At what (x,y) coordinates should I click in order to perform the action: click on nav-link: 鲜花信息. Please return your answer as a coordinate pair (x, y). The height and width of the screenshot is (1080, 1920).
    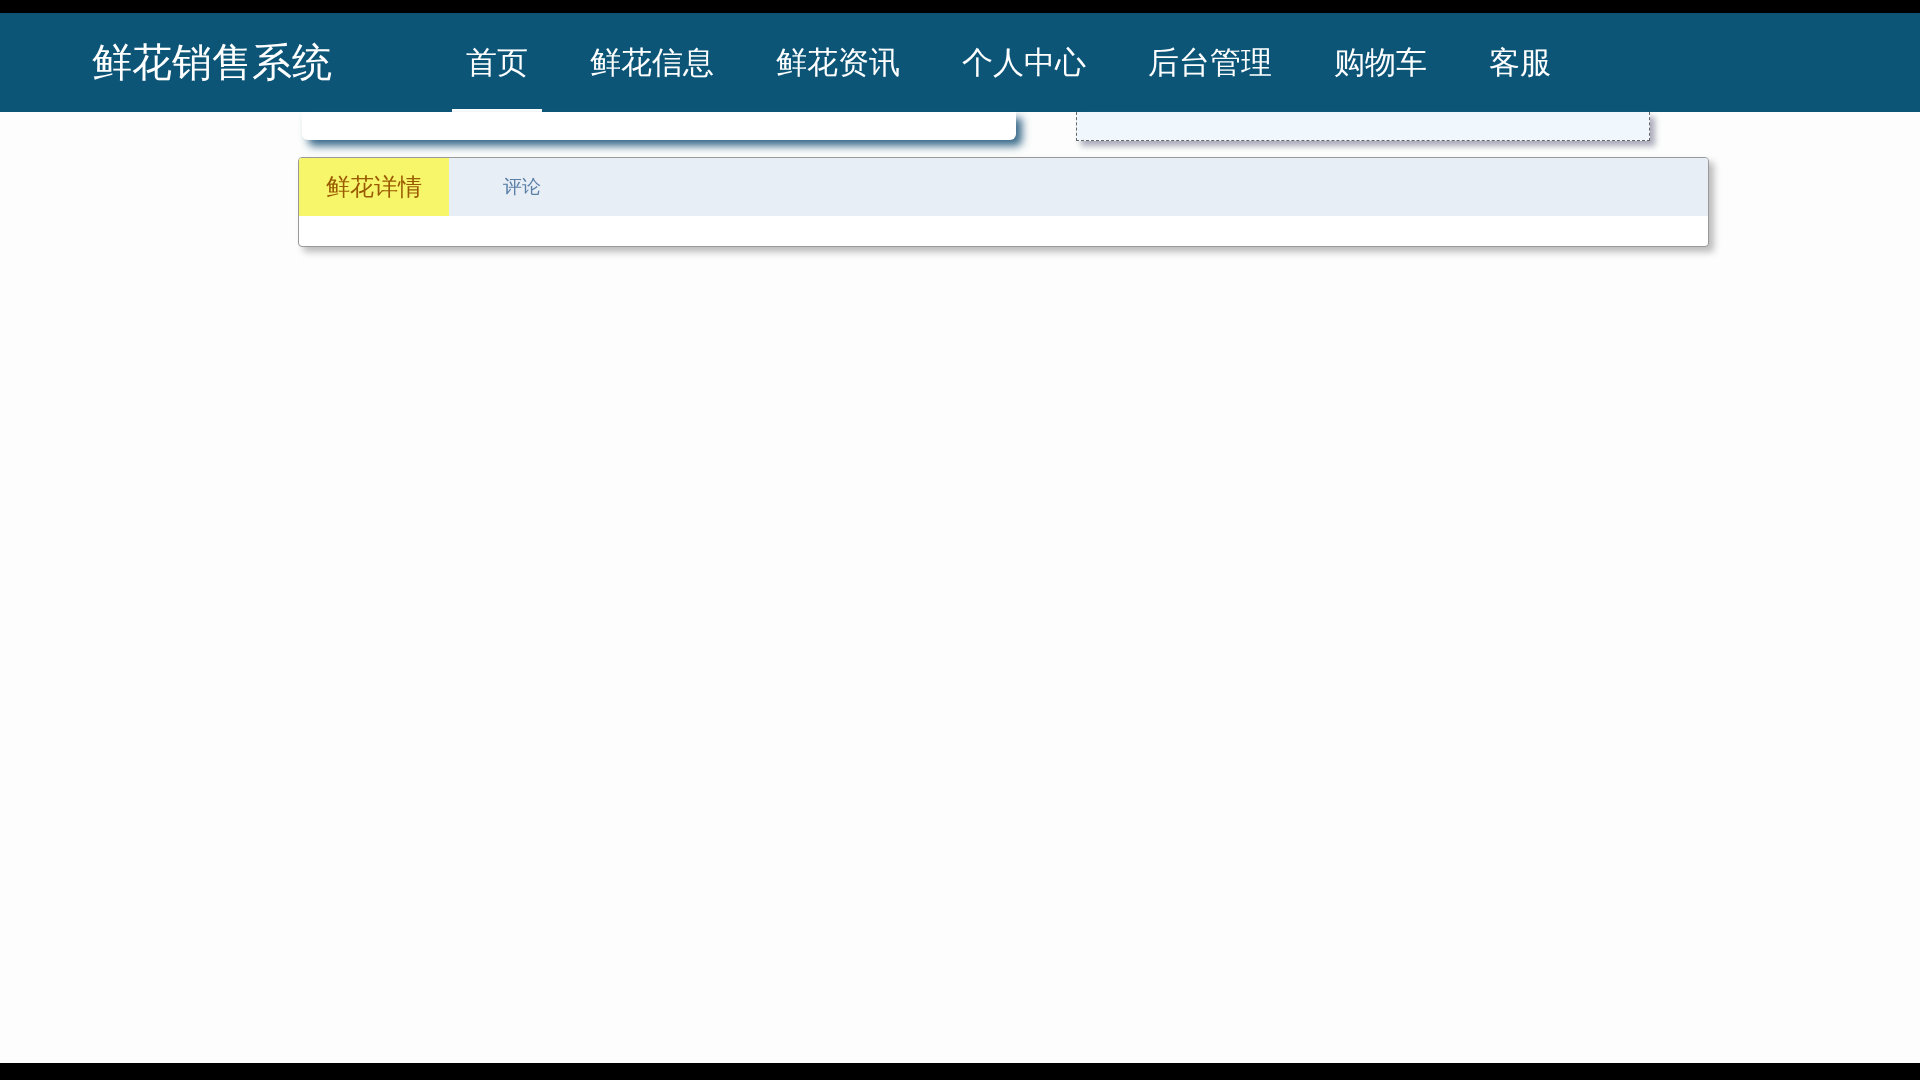
    Looking at the image, I should click on (652, 62).